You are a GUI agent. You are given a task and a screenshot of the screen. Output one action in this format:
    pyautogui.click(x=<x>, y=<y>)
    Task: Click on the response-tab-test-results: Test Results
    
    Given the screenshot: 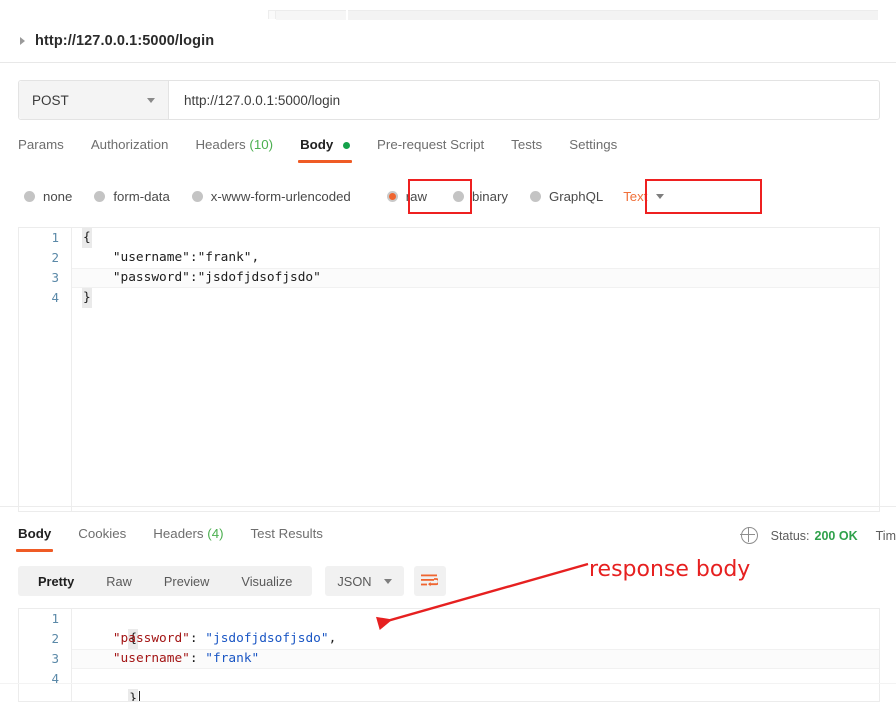 What is the action you would take?
    pyautogui.click(x=287, y=538)
    